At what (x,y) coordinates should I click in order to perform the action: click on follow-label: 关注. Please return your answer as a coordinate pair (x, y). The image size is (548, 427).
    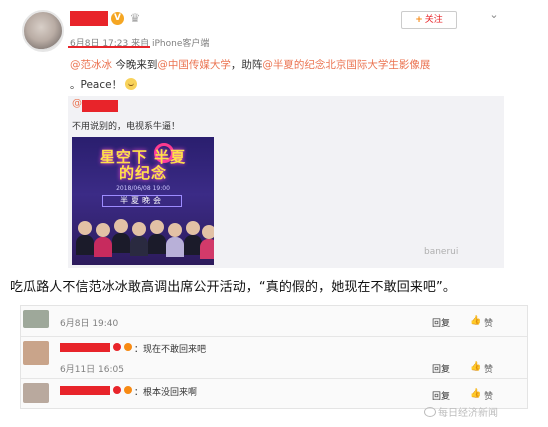
    Looking at the image, I should click on (433, 20).